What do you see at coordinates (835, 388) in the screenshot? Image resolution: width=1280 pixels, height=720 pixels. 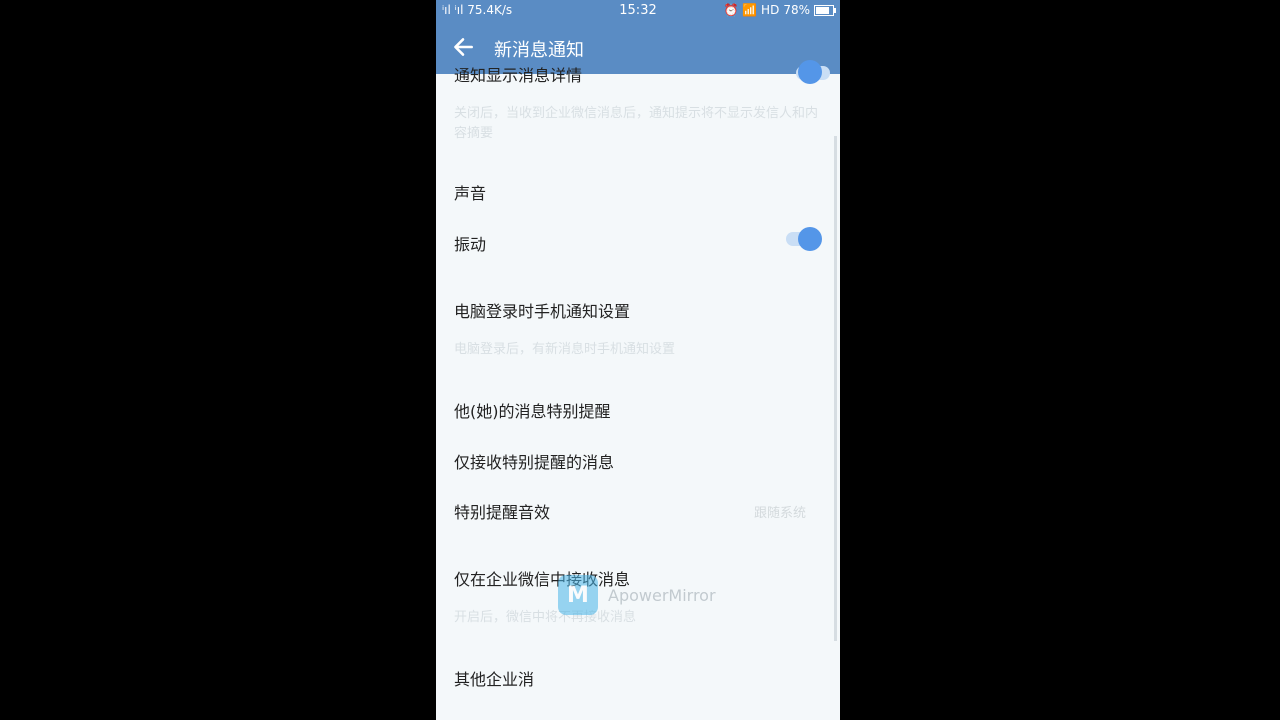 I see `scrollbar` at bounding box center [835, 388].